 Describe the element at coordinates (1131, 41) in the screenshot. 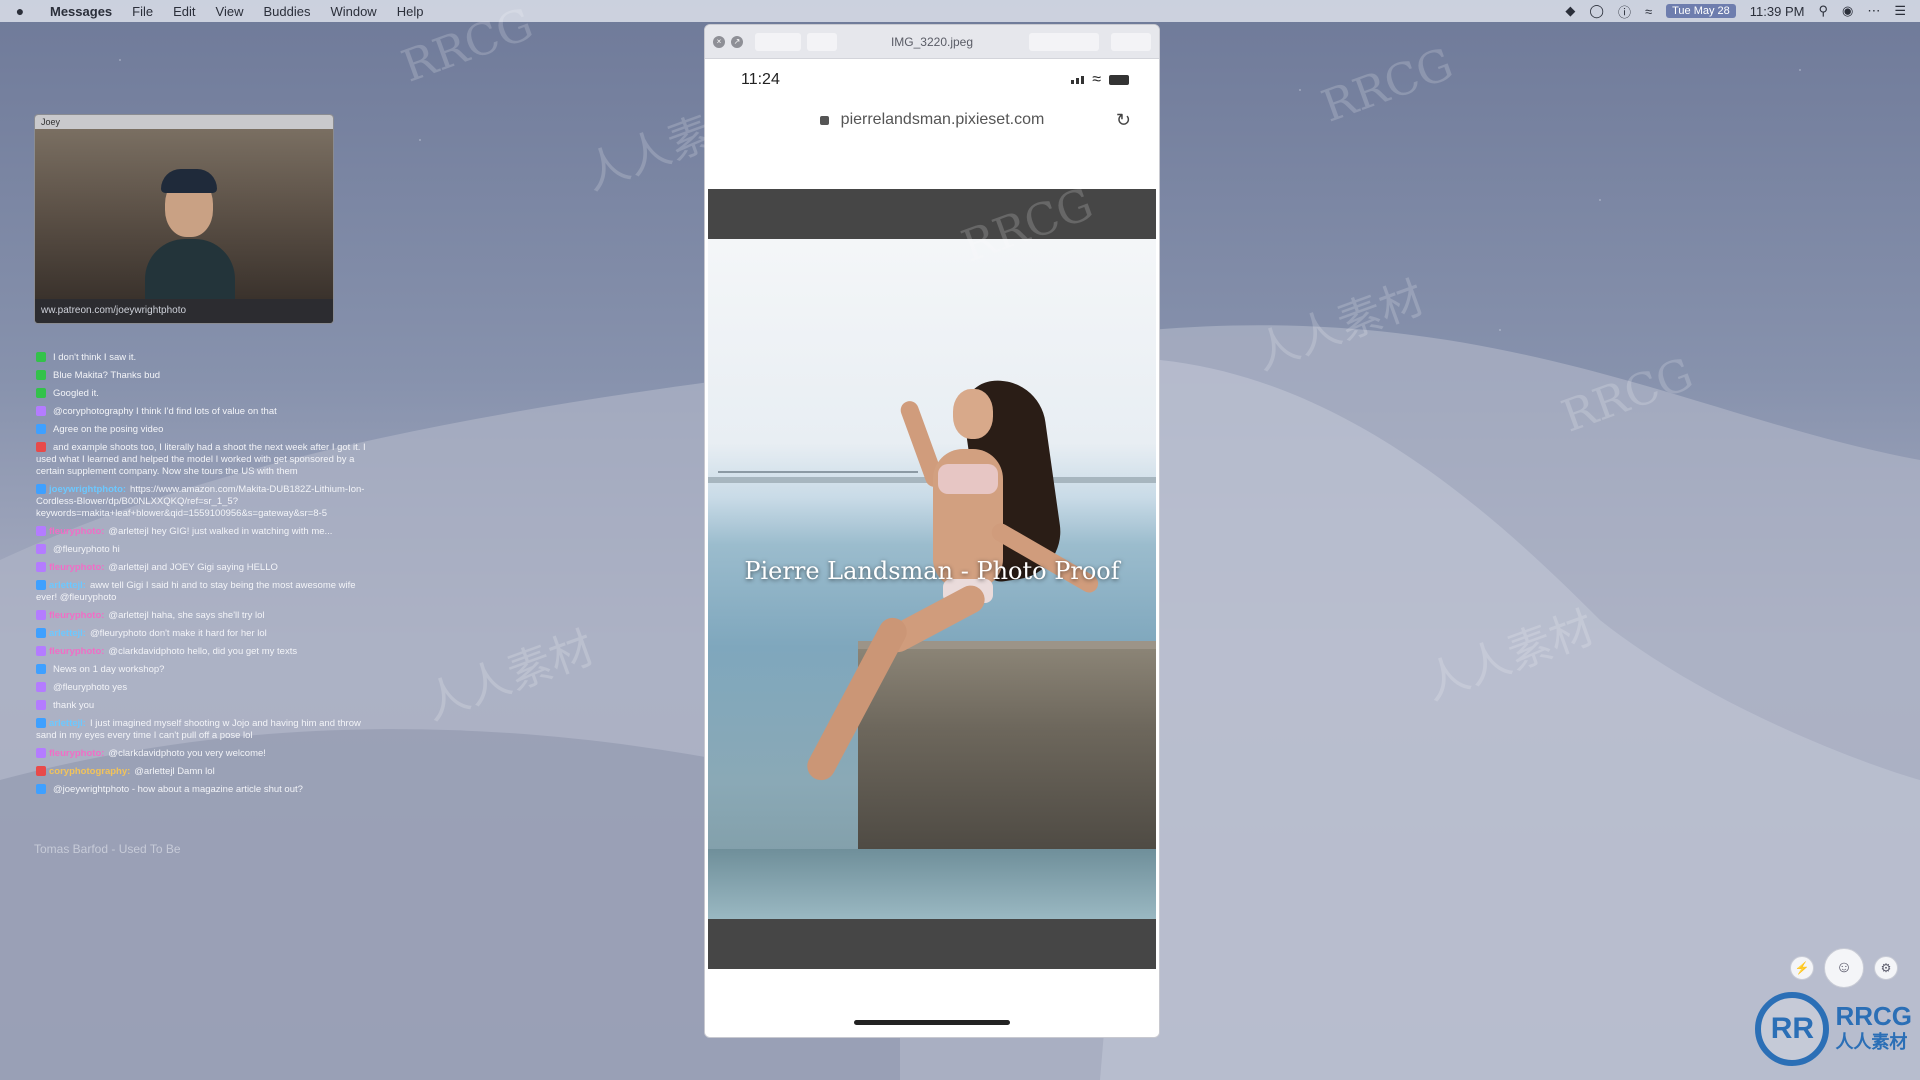

I see `markup-button` at that location.